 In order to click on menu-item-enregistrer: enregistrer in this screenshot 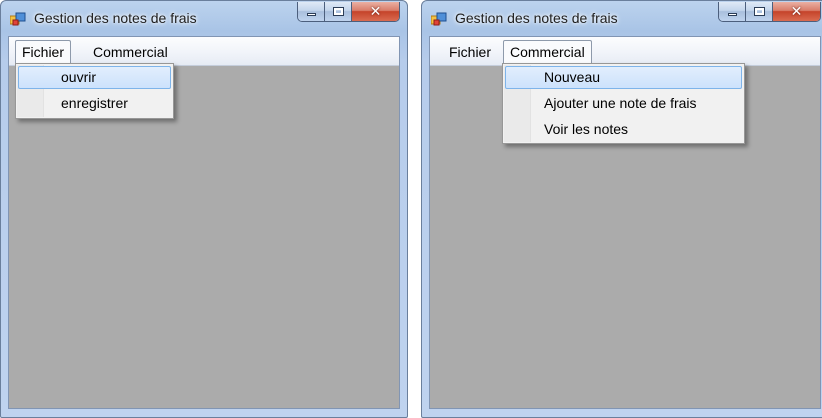, I will do `click(94, 103)`.